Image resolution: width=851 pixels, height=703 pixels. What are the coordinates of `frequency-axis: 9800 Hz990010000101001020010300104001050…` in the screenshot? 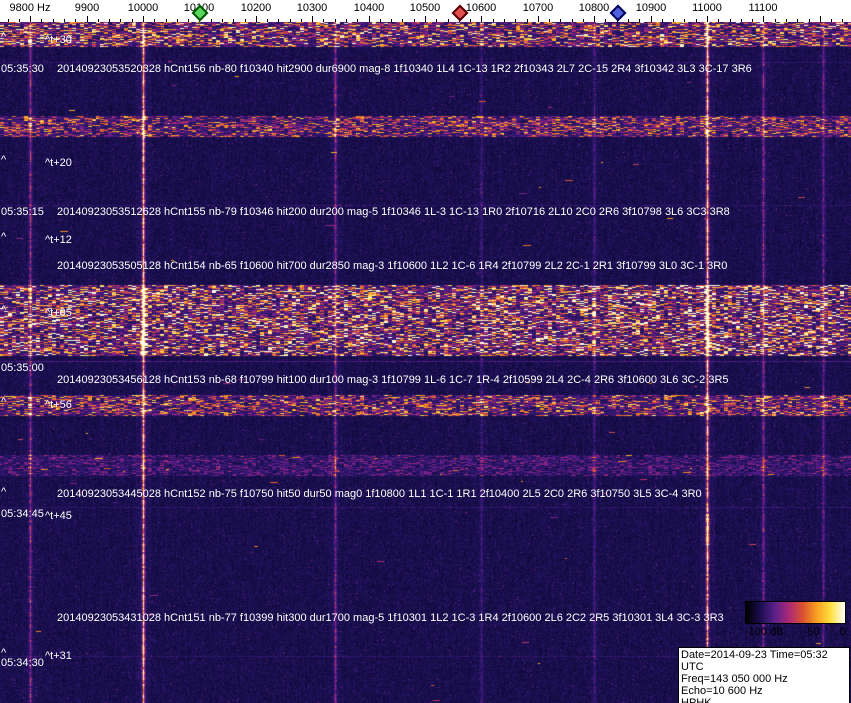 It's located at (425, 11).